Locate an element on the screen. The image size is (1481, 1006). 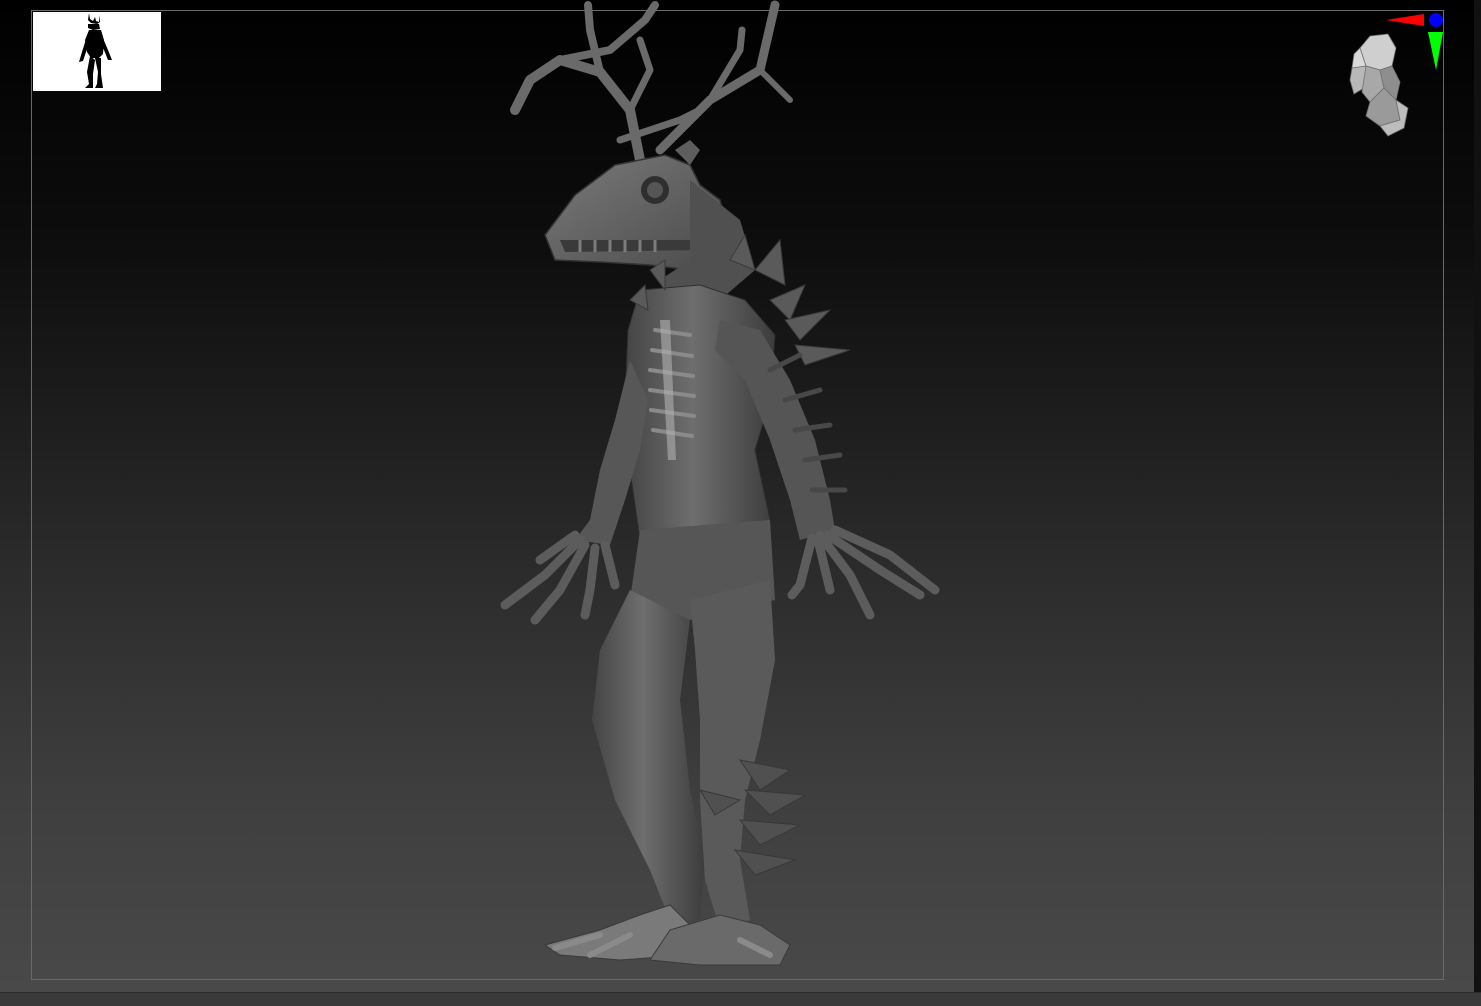
z-axis-dot is located at coordinates (1436, 20).